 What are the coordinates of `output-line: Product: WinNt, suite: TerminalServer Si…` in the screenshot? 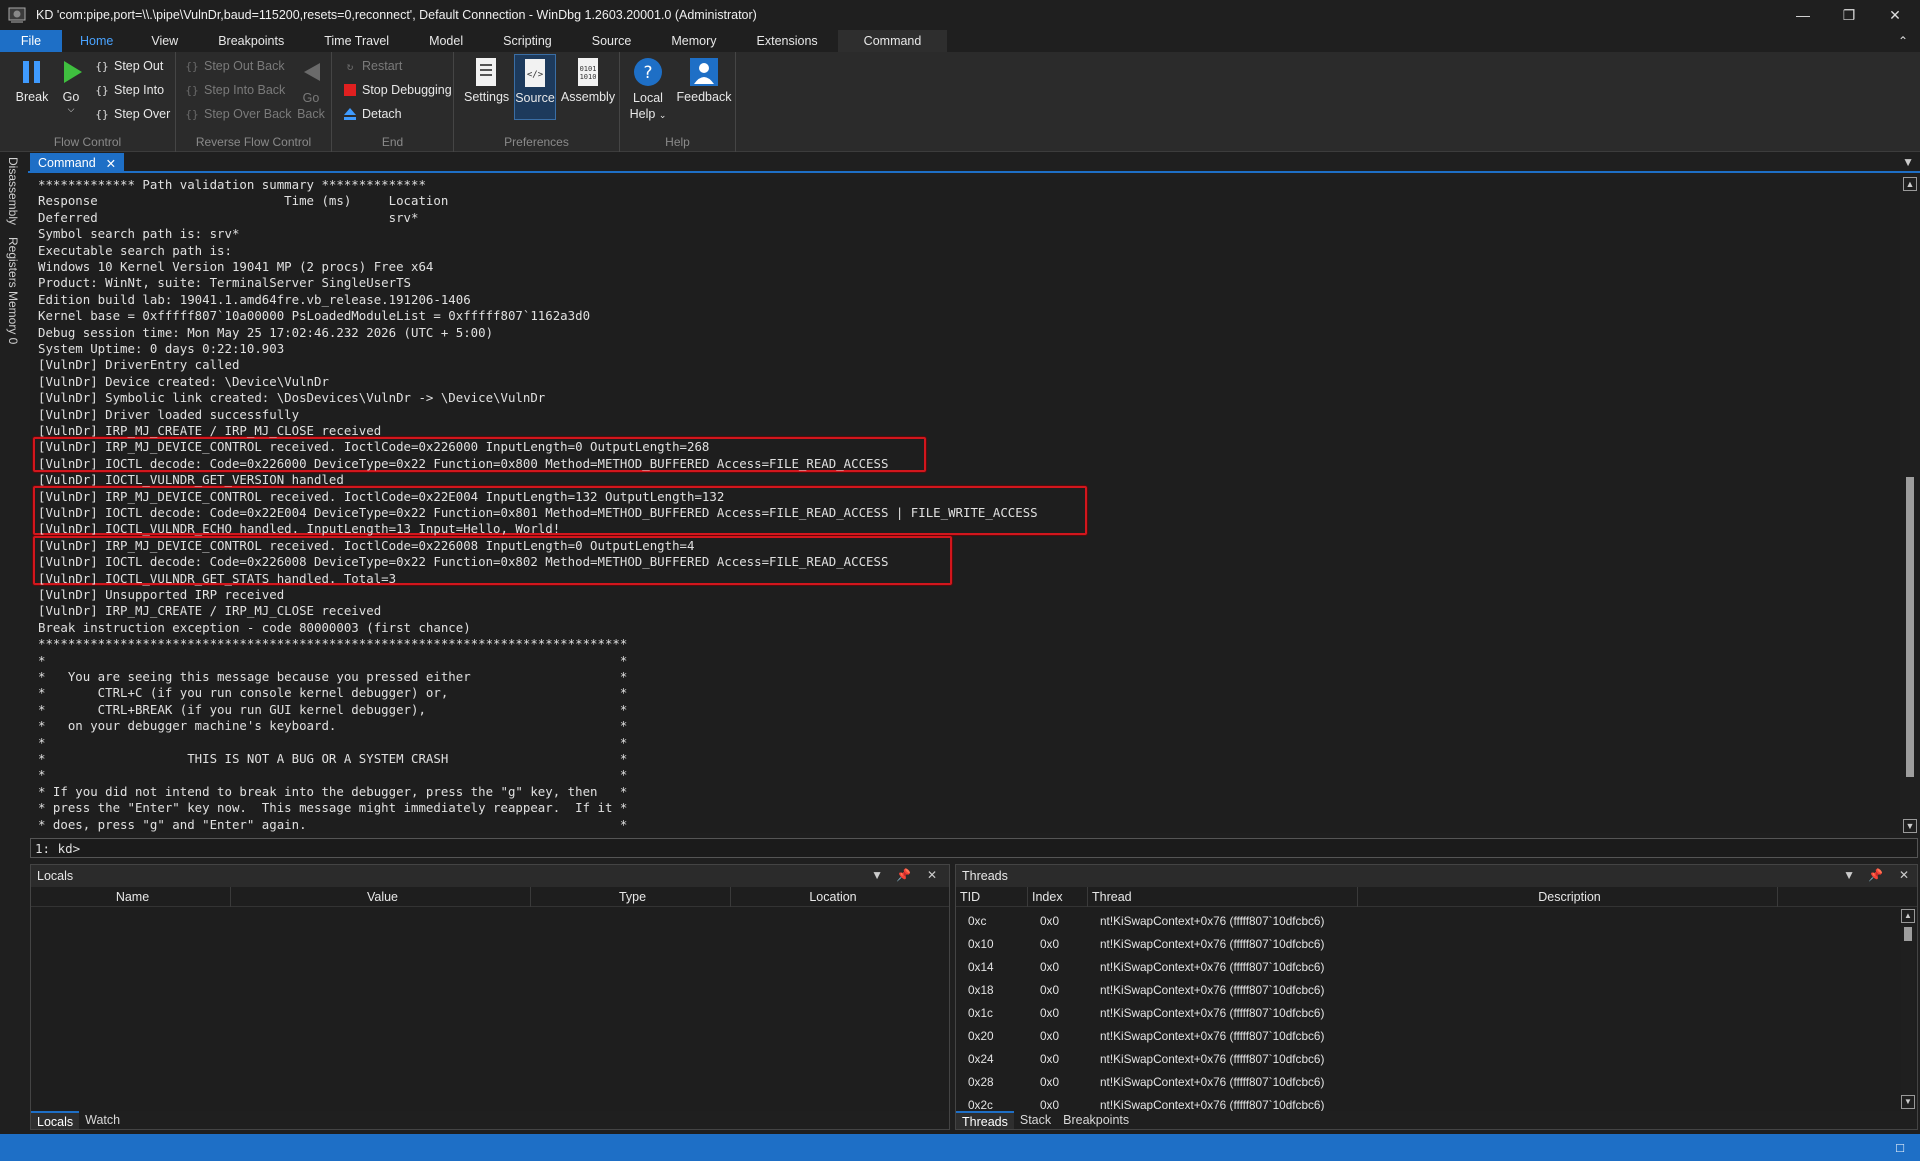 It's located at (224, 283).